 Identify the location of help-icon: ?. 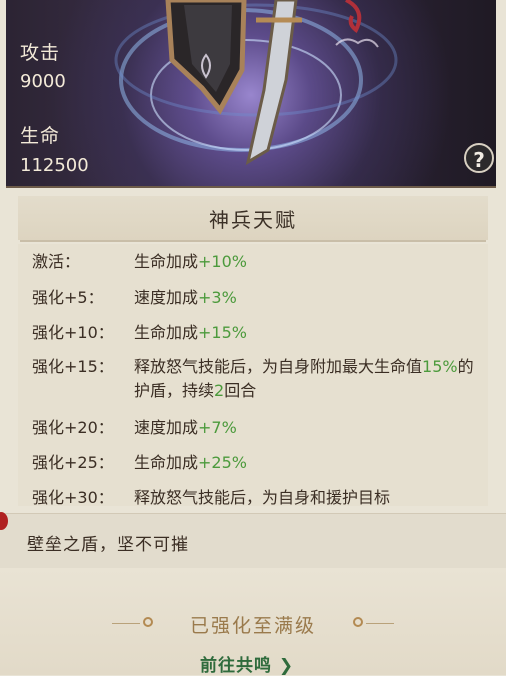
(479, 158).